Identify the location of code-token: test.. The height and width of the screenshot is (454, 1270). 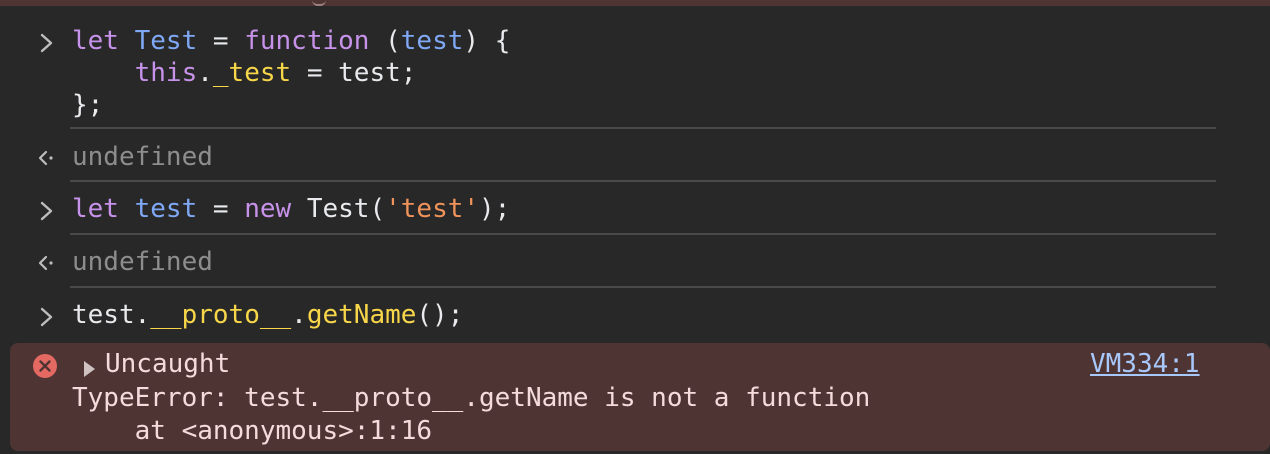
(111, 315).